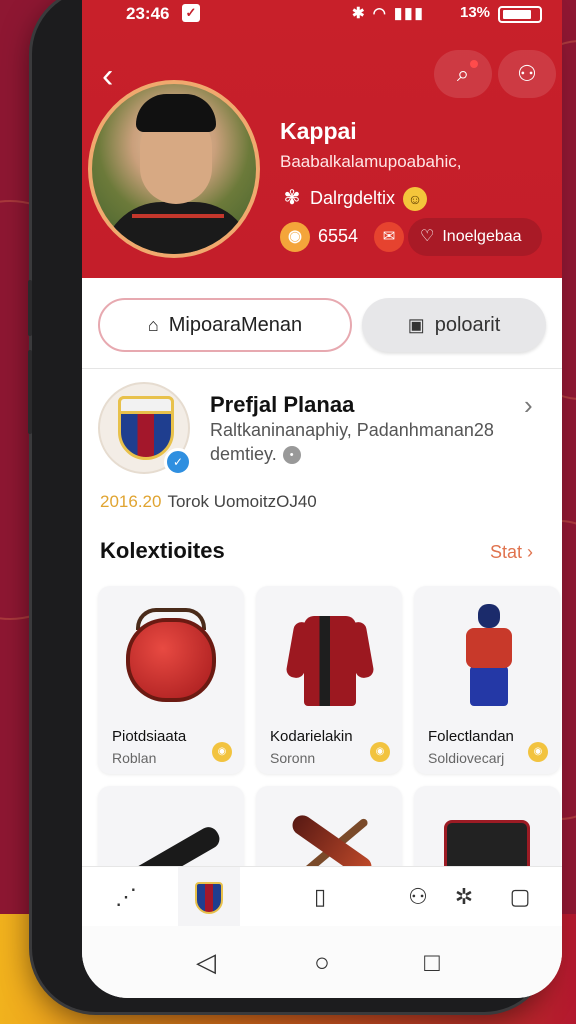  I want to click on profile-subtitle: Baabalkalamupoabahic,, so click(371, 161).